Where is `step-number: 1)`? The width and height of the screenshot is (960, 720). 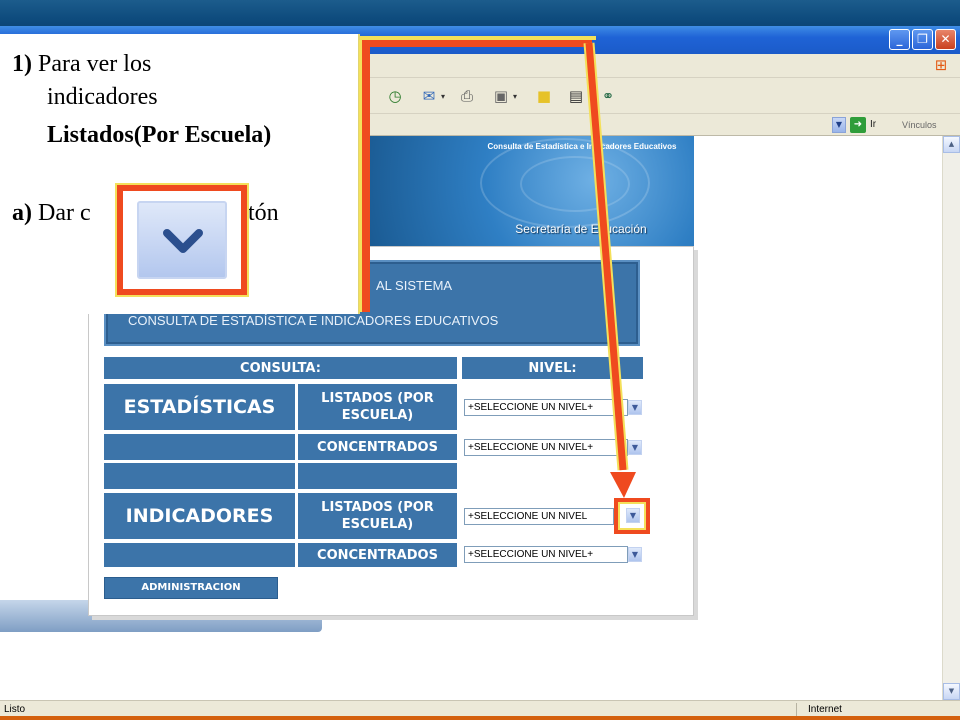 step-number: 1) is located at coordinates (22, 64).